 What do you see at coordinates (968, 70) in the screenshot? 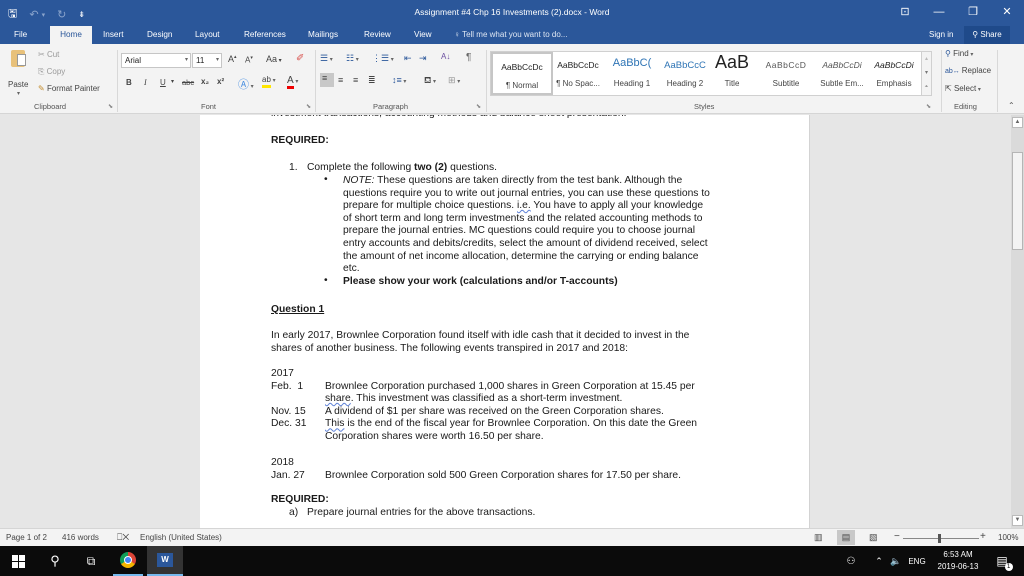
I see `replace-button: ab↔ Replace` at bounding box center [968, 70].